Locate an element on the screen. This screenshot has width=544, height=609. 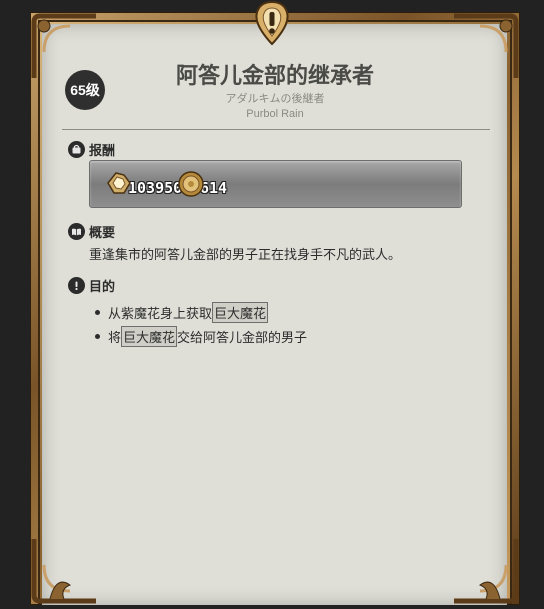
frame-corner-ornament-bottom-right is located at coordinates (485, 570).